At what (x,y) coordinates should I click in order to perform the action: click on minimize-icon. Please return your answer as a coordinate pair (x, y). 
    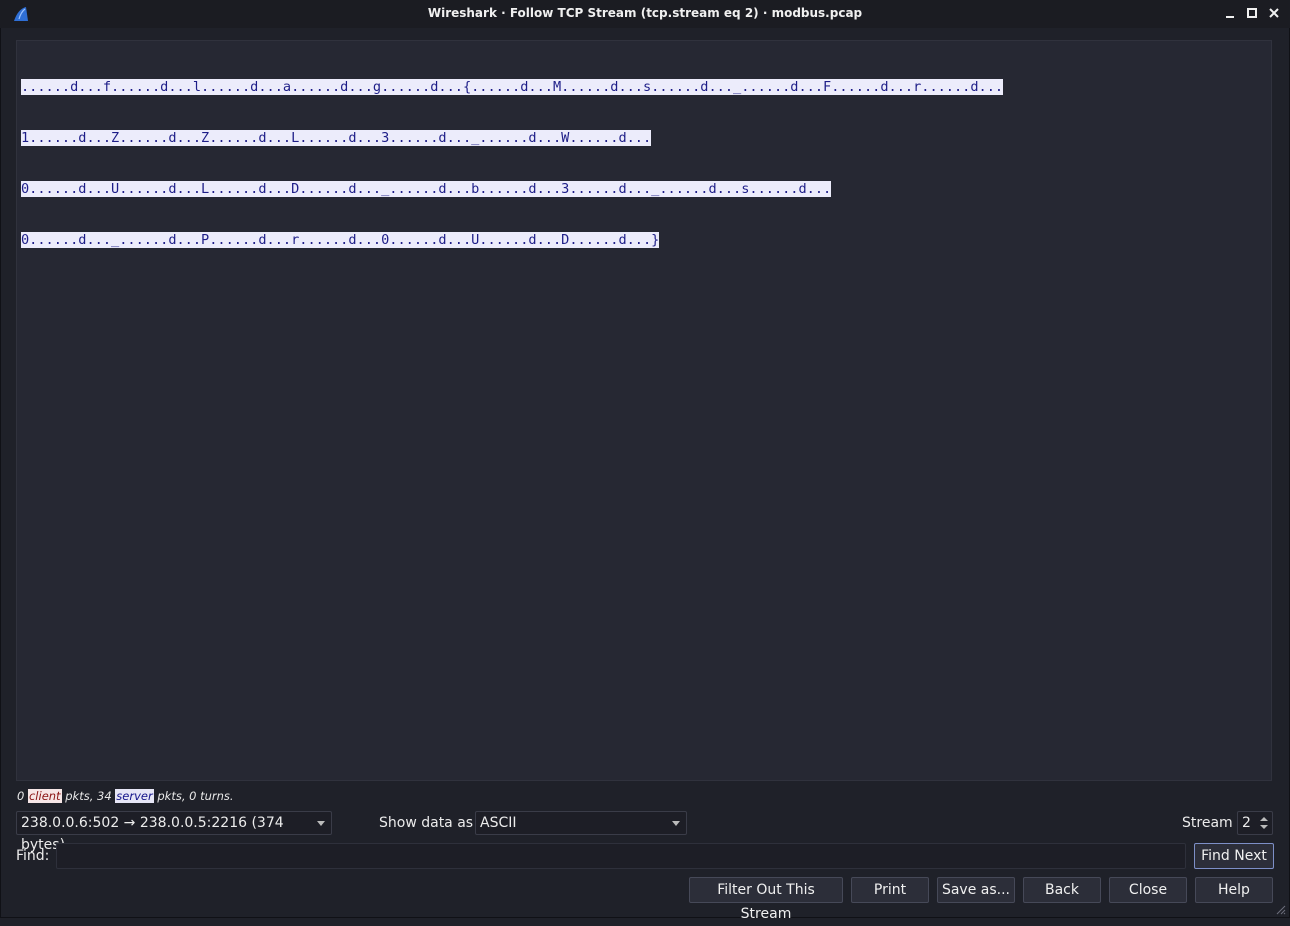
    Looking at the image, I should click on (1230, 17).